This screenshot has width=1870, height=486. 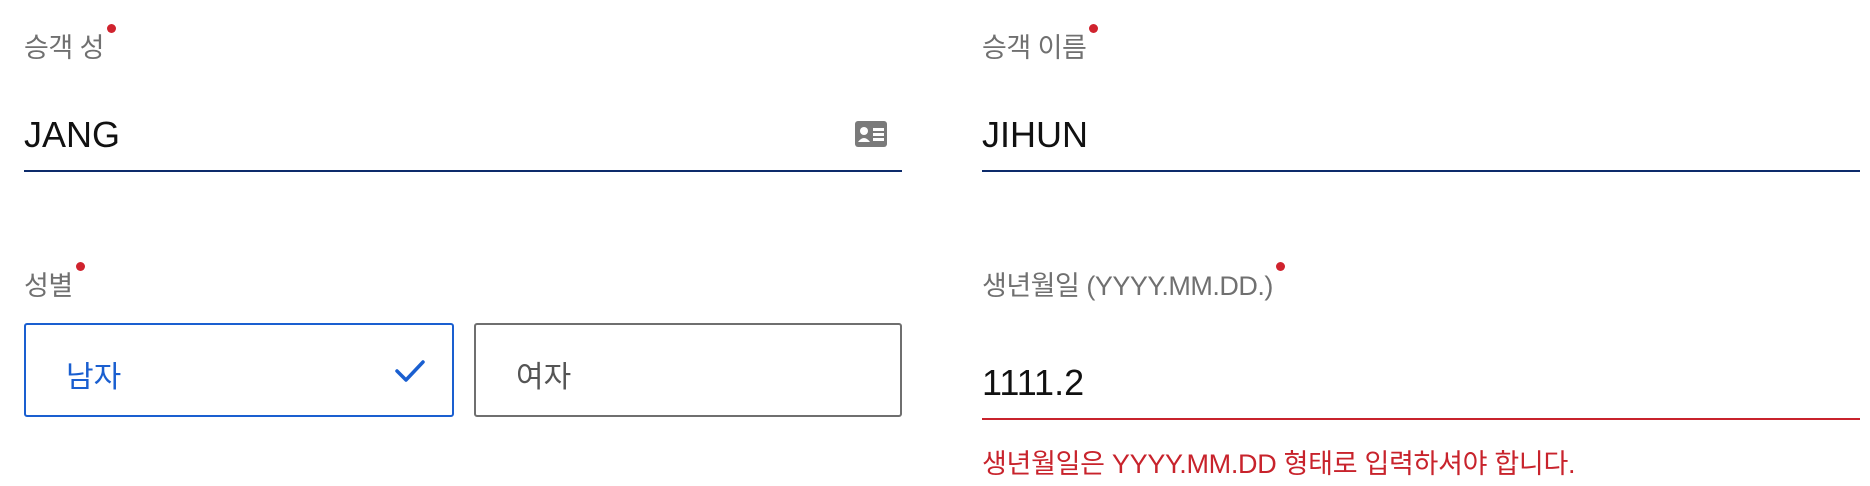 I want to click on surname-label-text: 승객 성, so click(x=64, y=48).